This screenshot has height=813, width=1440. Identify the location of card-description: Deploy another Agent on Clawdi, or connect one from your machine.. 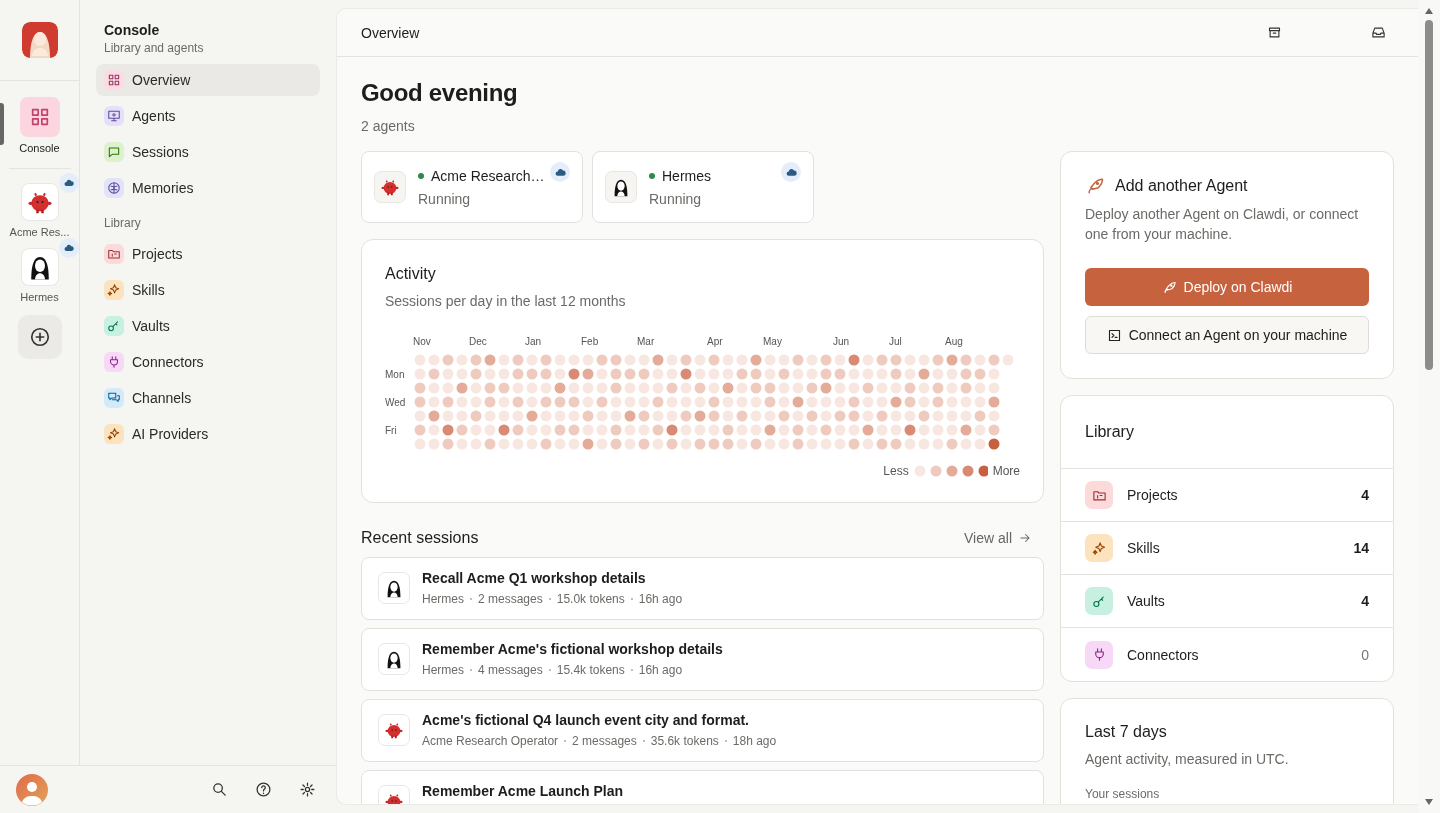
(1222, 224).